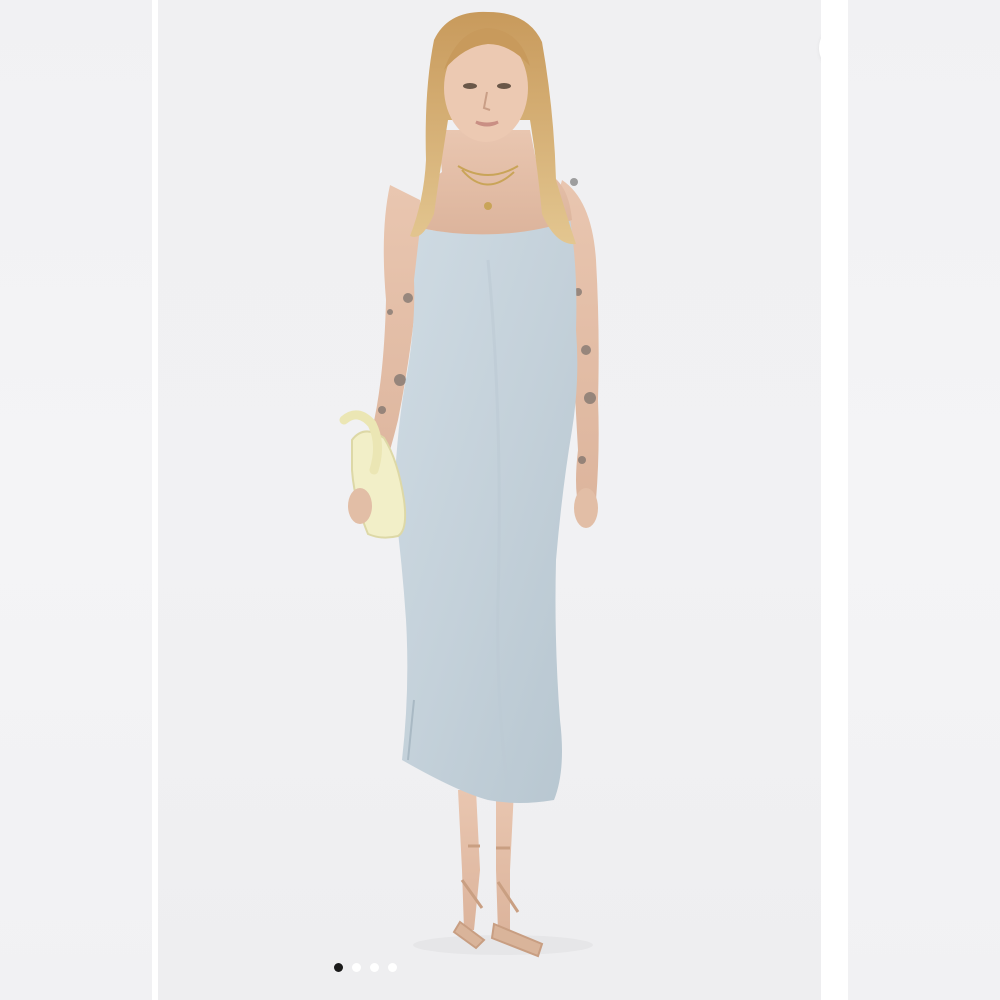 The image size is (1000, 1000). I want to click on photo-border-right, so click(834, 500).